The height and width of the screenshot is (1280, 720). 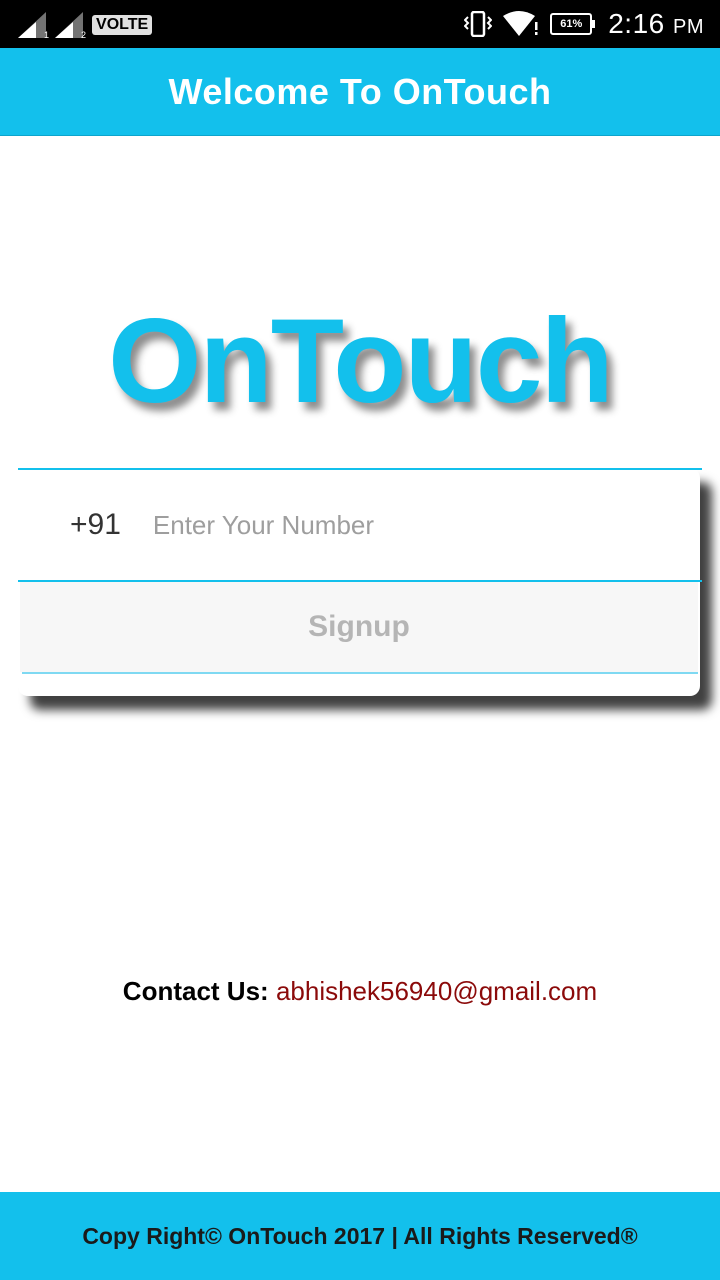 I want to click on battery-icon: 61%, so click(x=573, y=24).